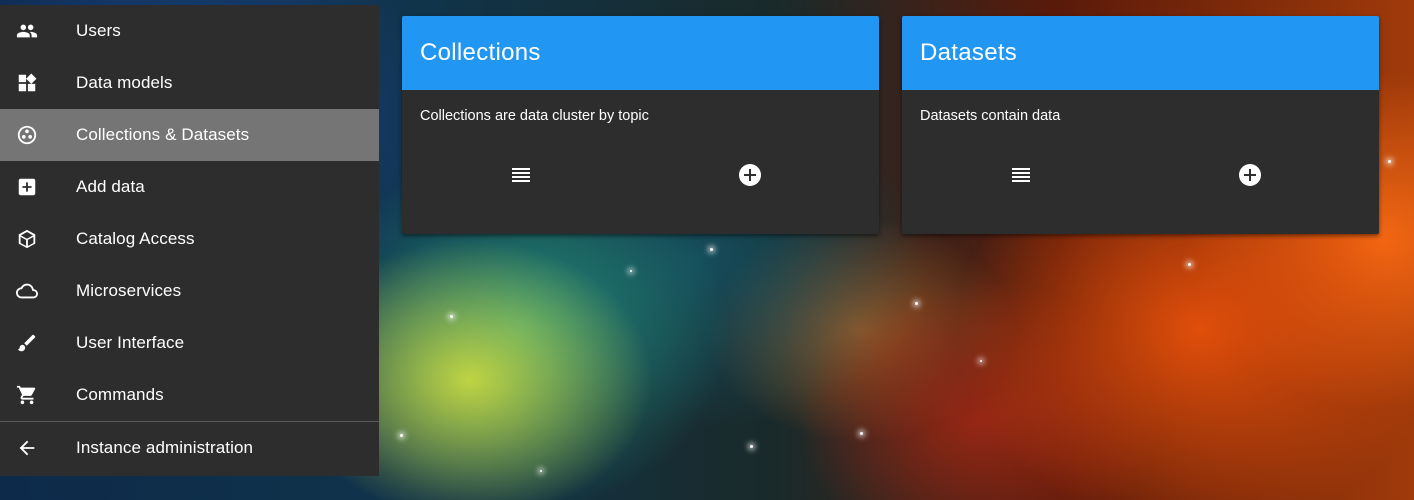  What do you see at coordinates (27, 187) in the screenshot?
I see `add-box-icon` at bounding box center [27, 187].